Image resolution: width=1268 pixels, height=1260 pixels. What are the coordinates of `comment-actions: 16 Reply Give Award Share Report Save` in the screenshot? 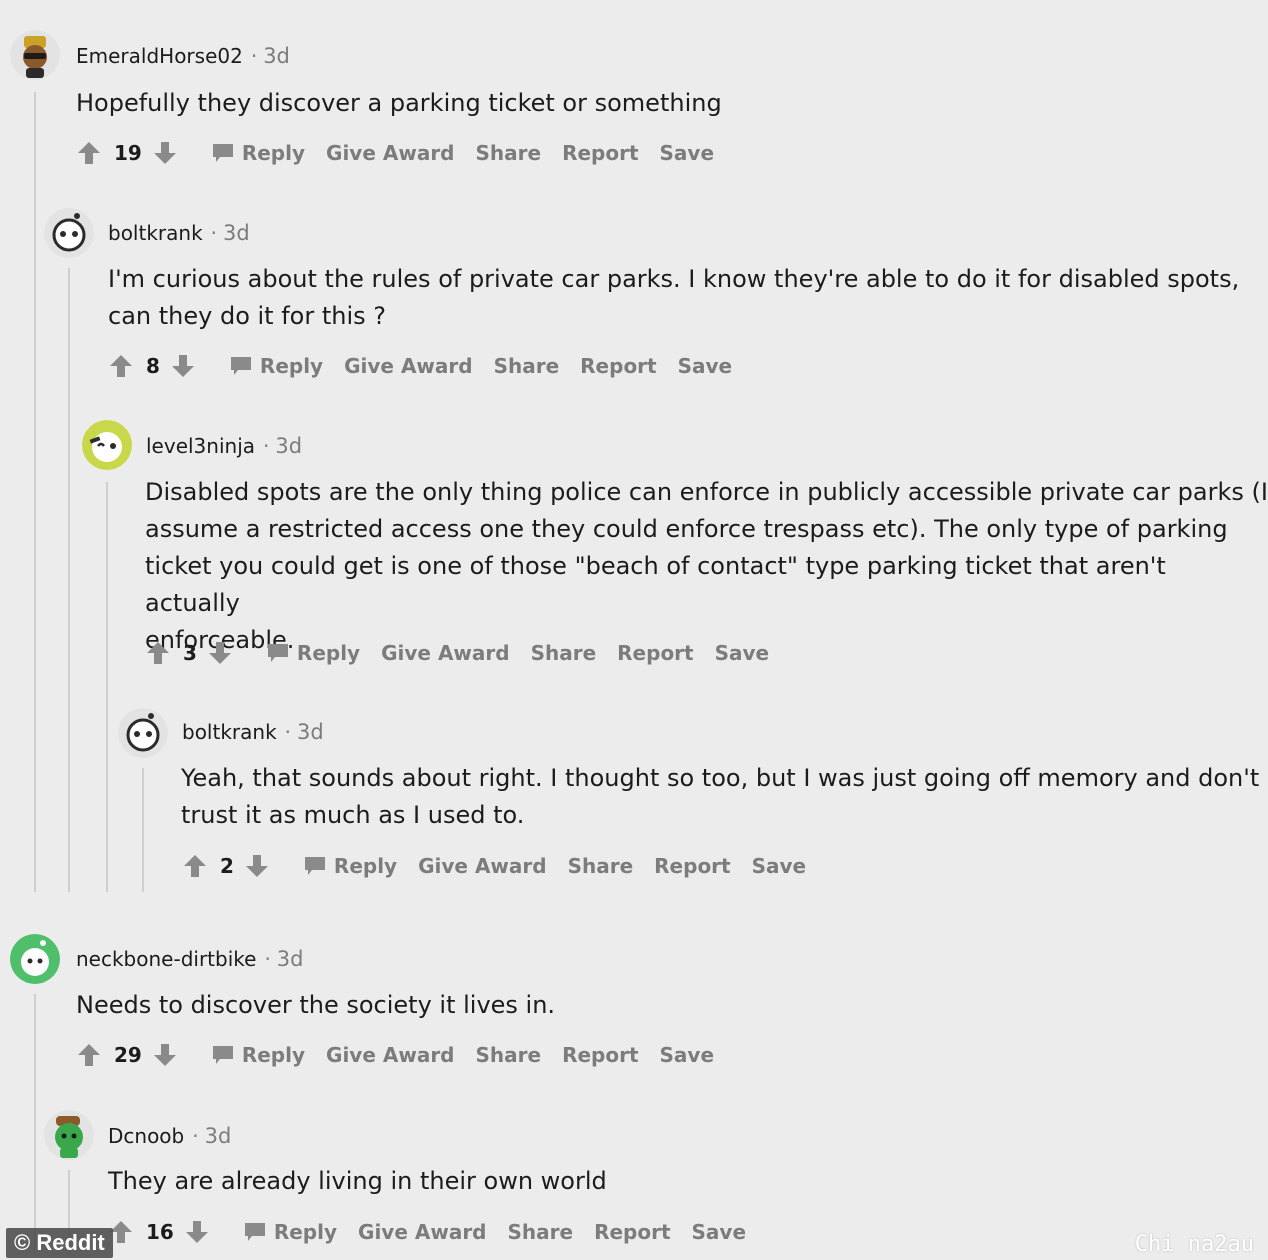 It's located at (427, 1232).